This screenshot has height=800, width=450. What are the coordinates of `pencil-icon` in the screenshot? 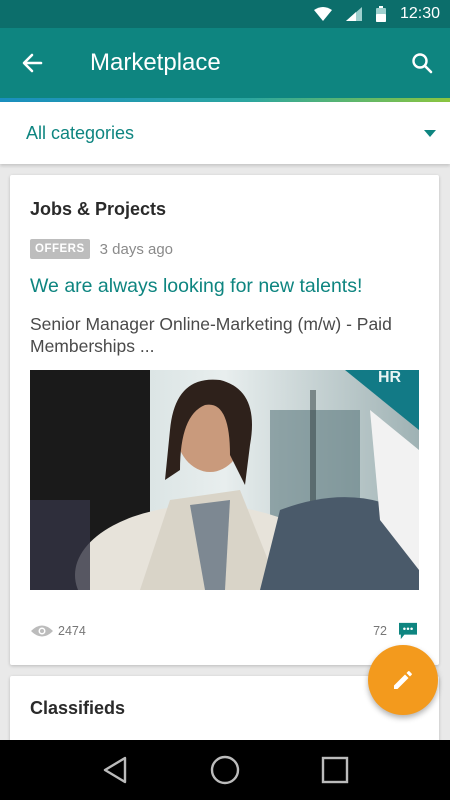 It's located at (403, 680).